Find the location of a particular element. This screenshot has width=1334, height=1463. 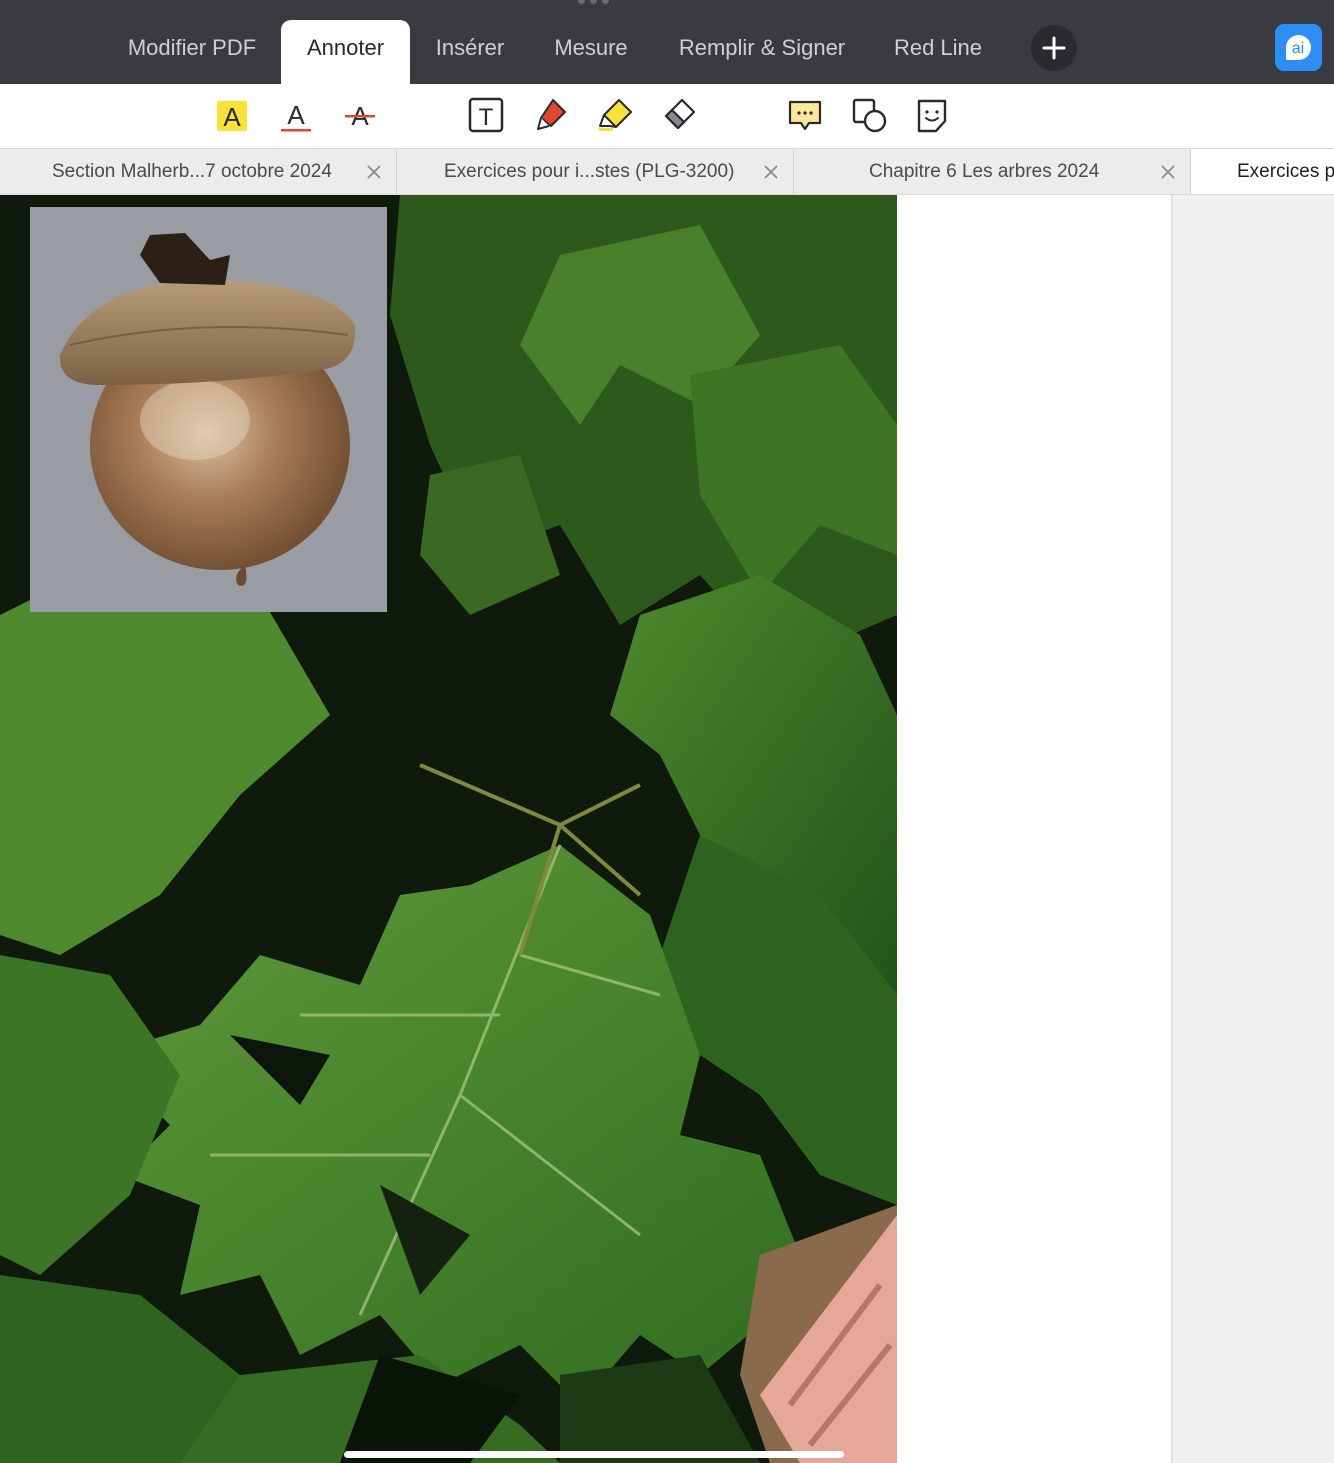

highlighter-icon is located at coordinates (615, 115).